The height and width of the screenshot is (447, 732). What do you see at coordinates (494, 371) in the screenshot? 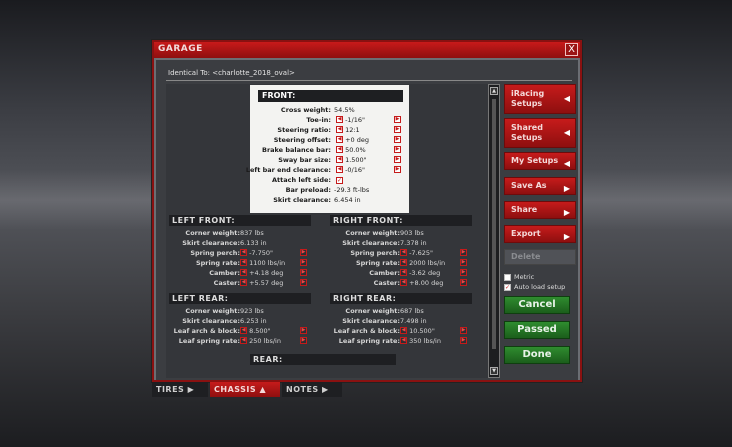
I see `scroll-down-icon: ▼` at bounding box center [494, 371].